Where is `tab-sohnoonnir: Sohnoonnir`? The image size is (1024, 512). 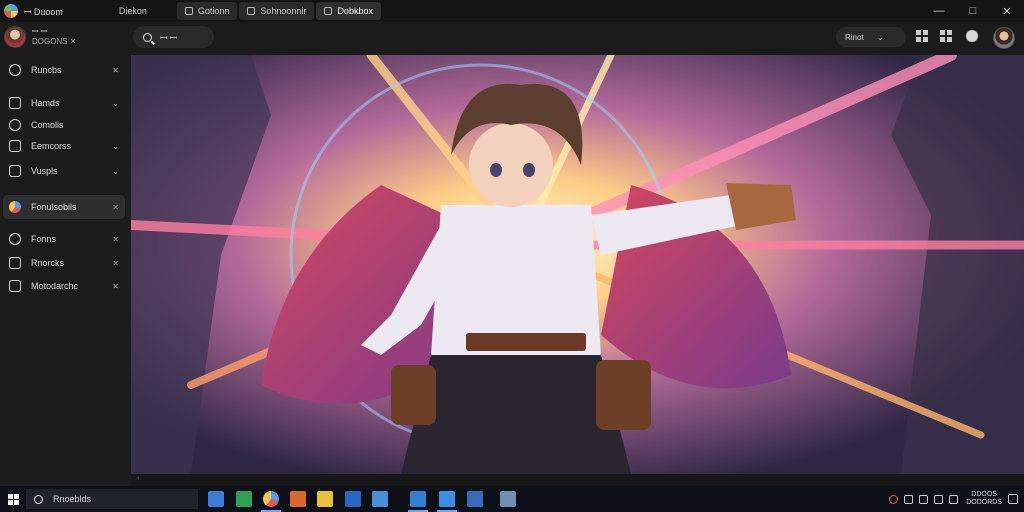 tab-sohnoonnir: Sohnoonnir is located at coordinates (277, 11).